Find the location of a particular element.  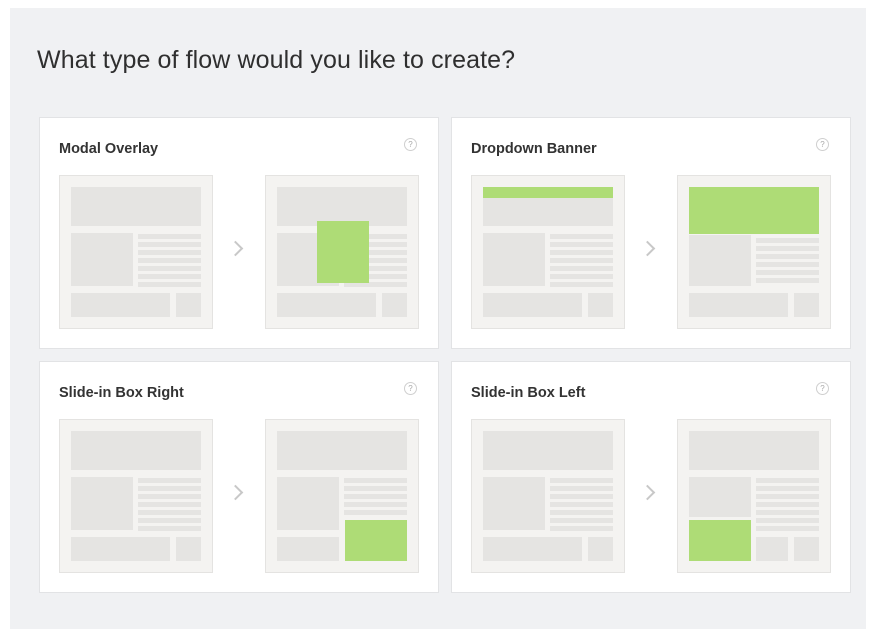

flow-option-title: Dropdown Banner is located at coordinates (534, 149).